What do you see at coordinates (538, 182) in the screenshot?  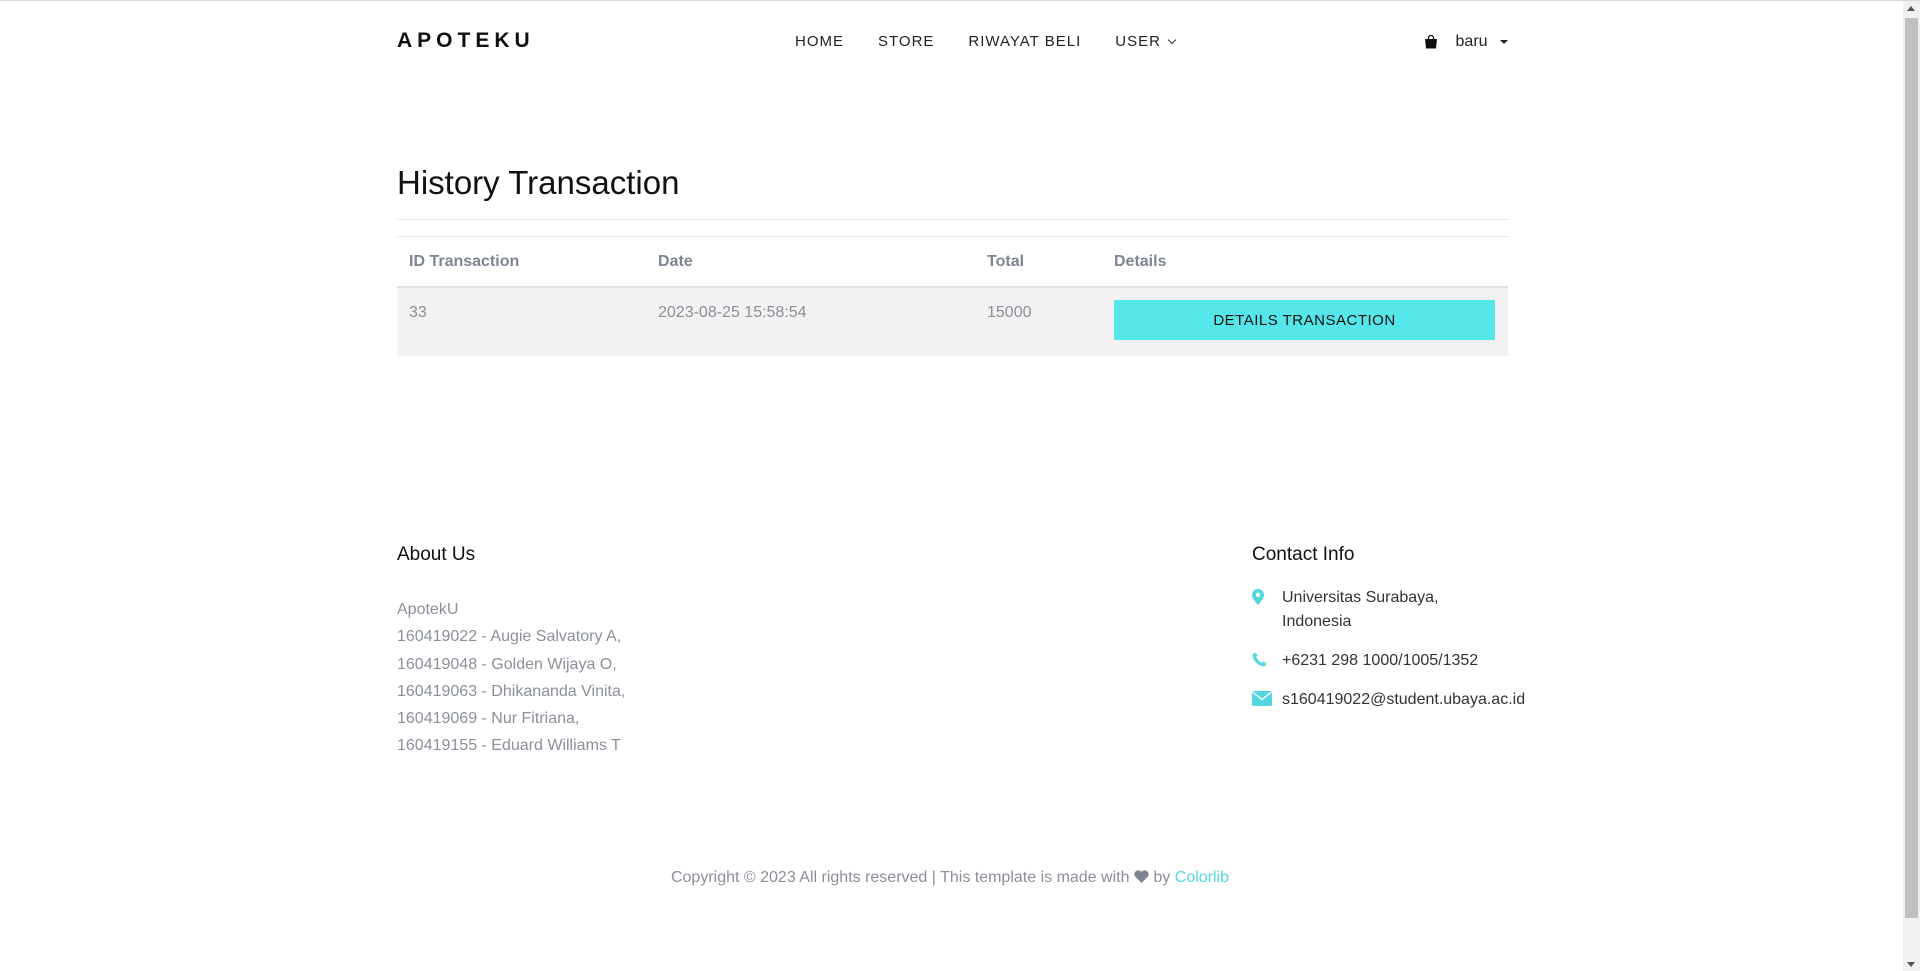 I see `page-title: History Transaction` at bounding box center [538, 182].